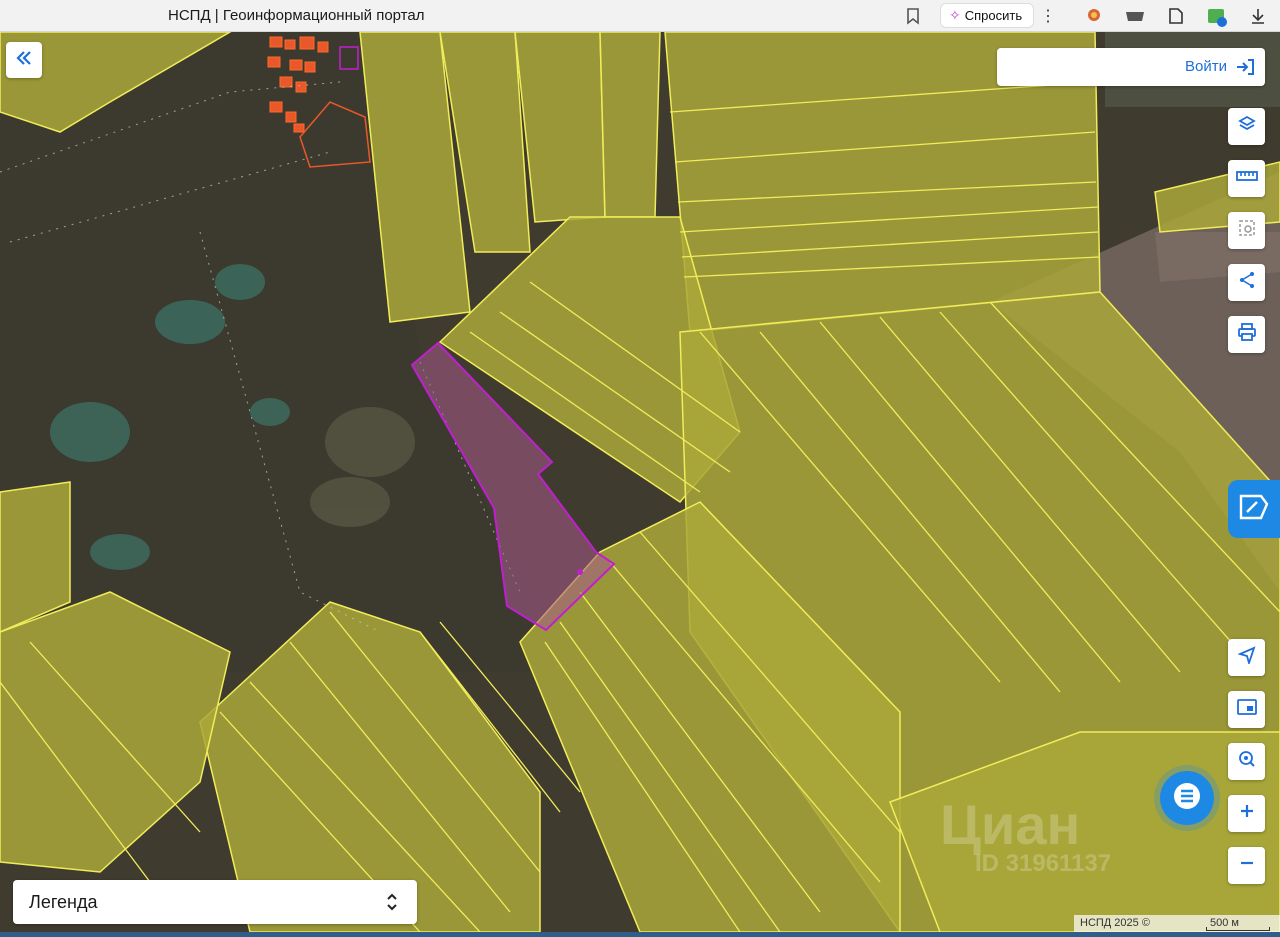  Describe the element at coordinates (215, 902) in the screenshot. I see `legend-panel: Легенда` at that location.